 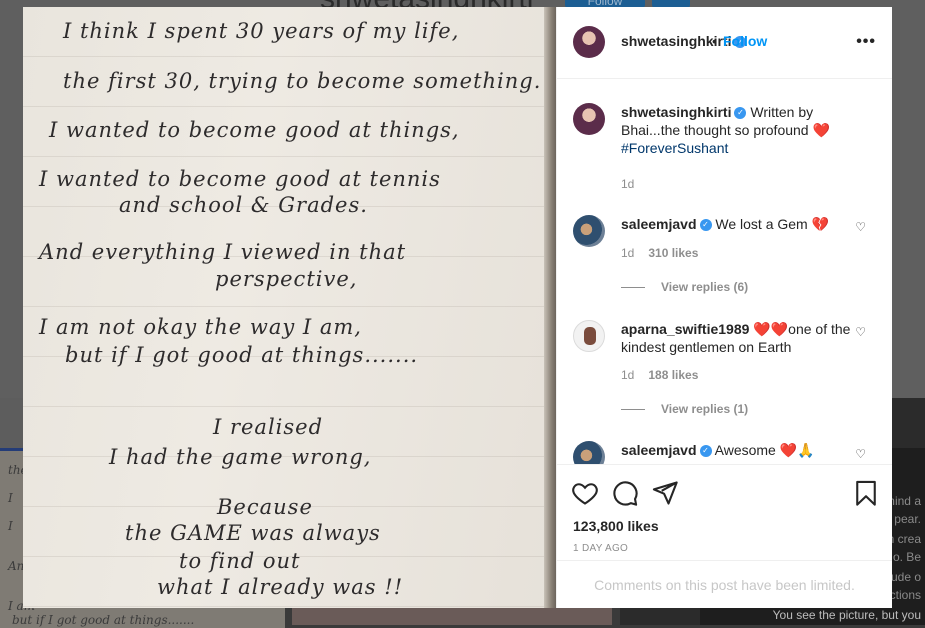 I want to click on note-line: I am not okay the way I am,, so click(x=200, y=327).